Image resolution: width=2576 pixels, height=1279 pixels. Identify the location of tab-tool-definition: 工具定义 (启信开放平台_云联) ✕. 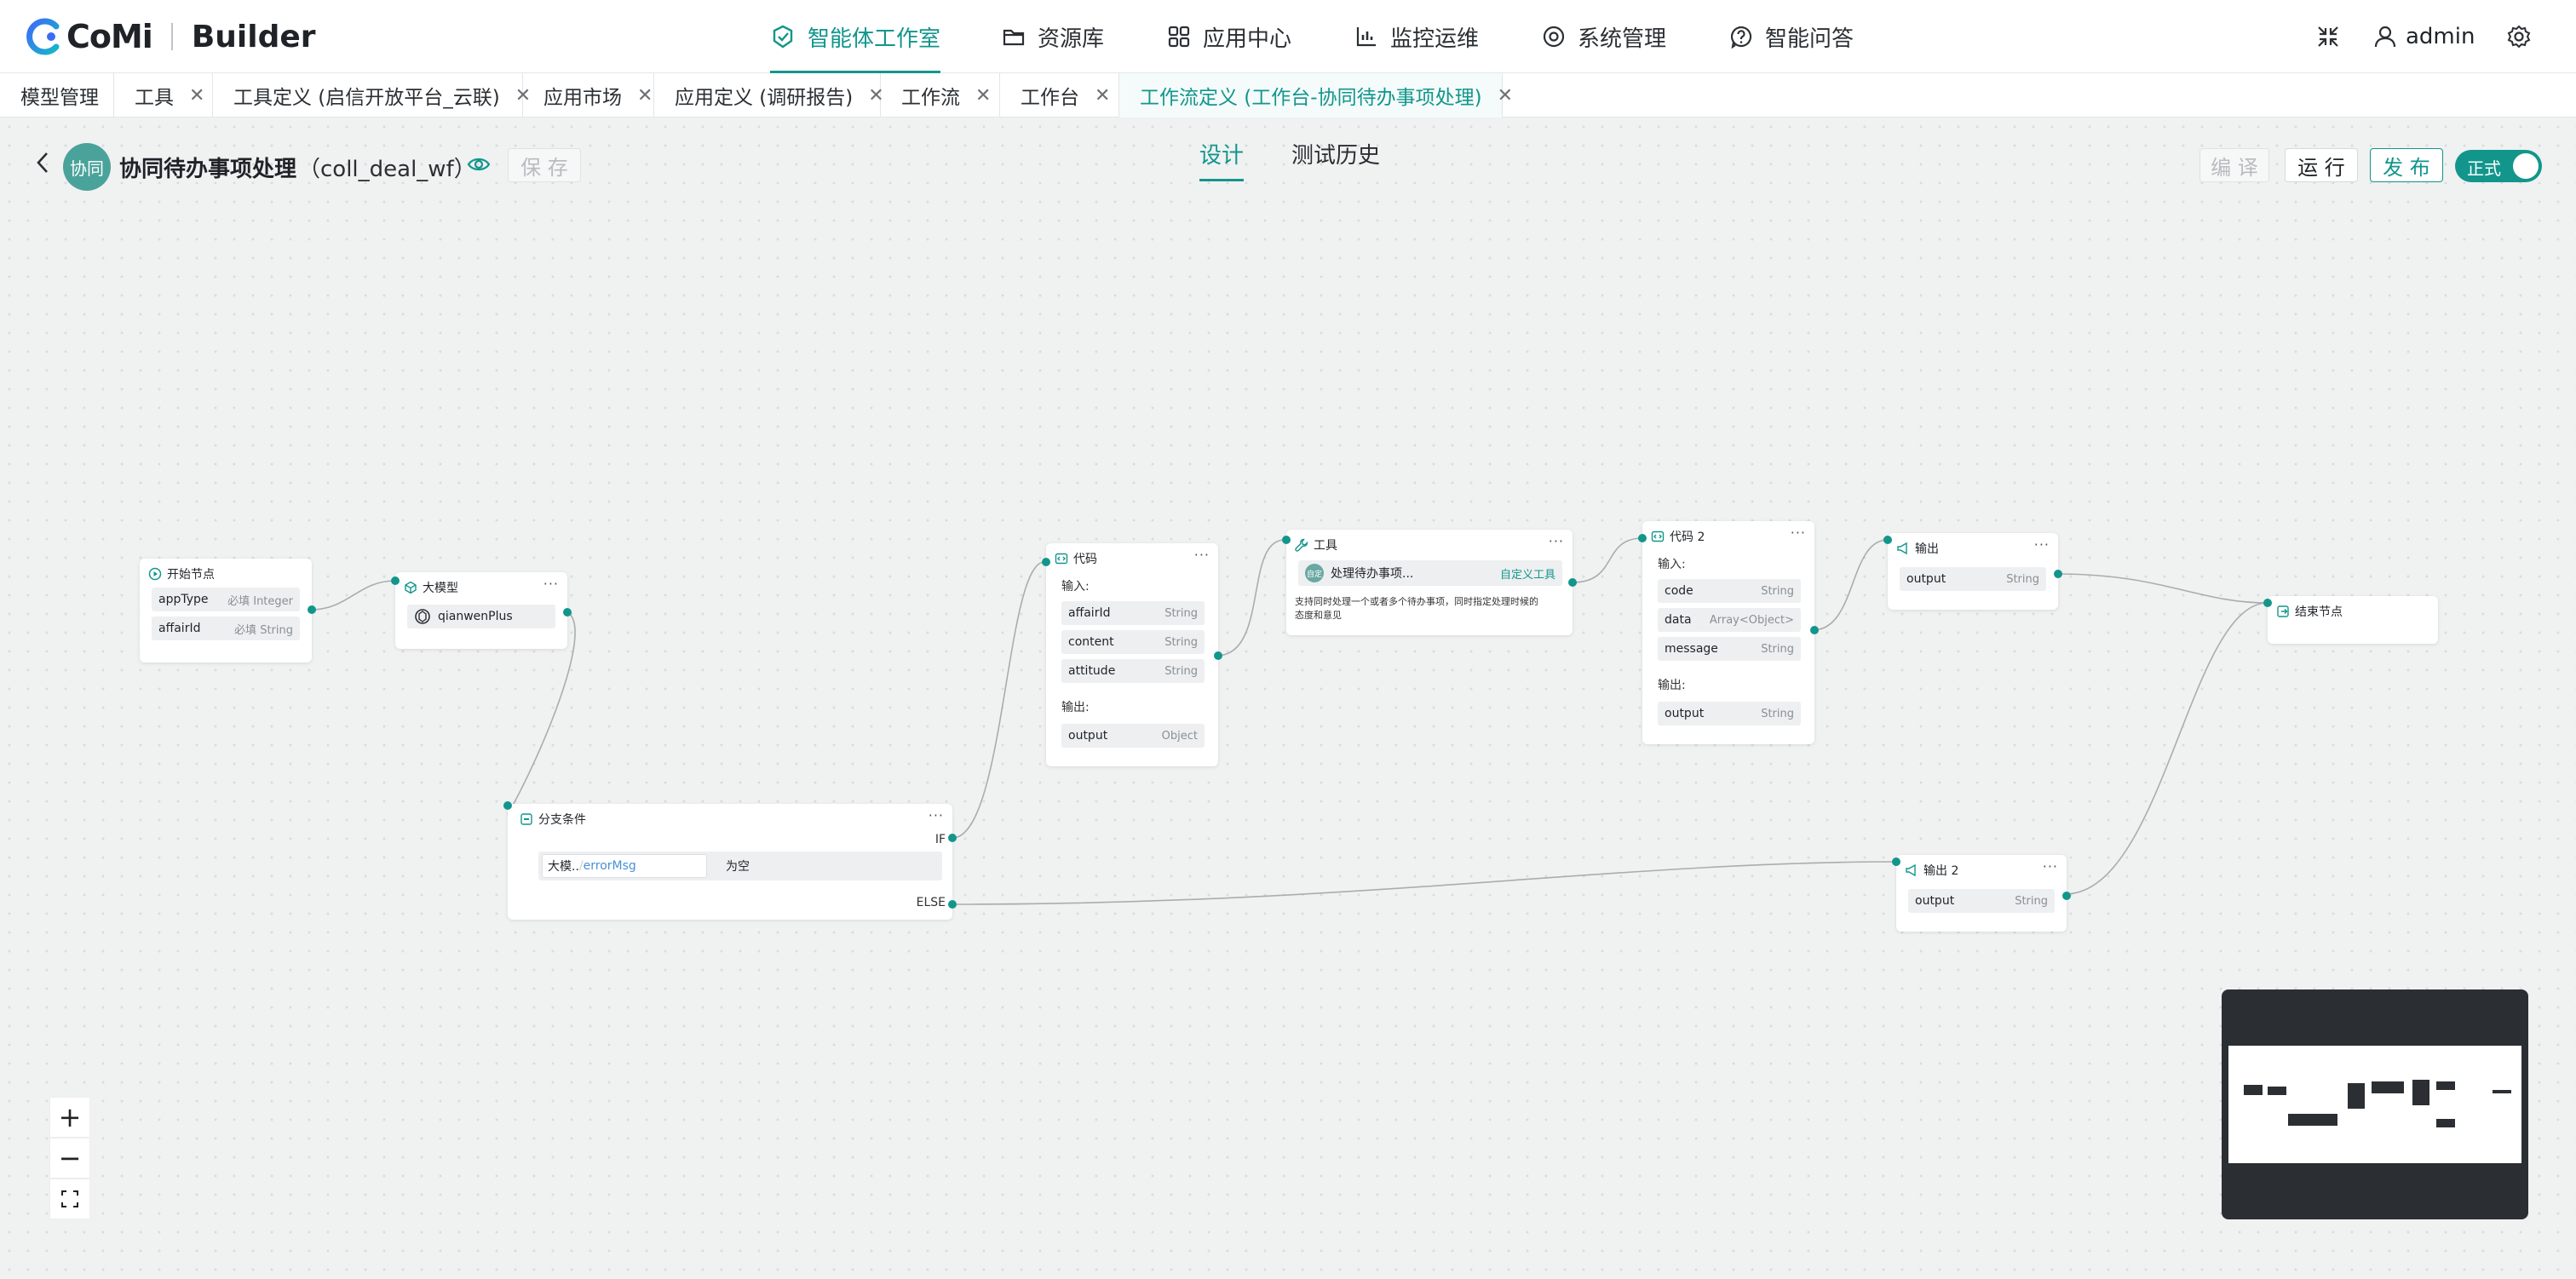
(372, 96).